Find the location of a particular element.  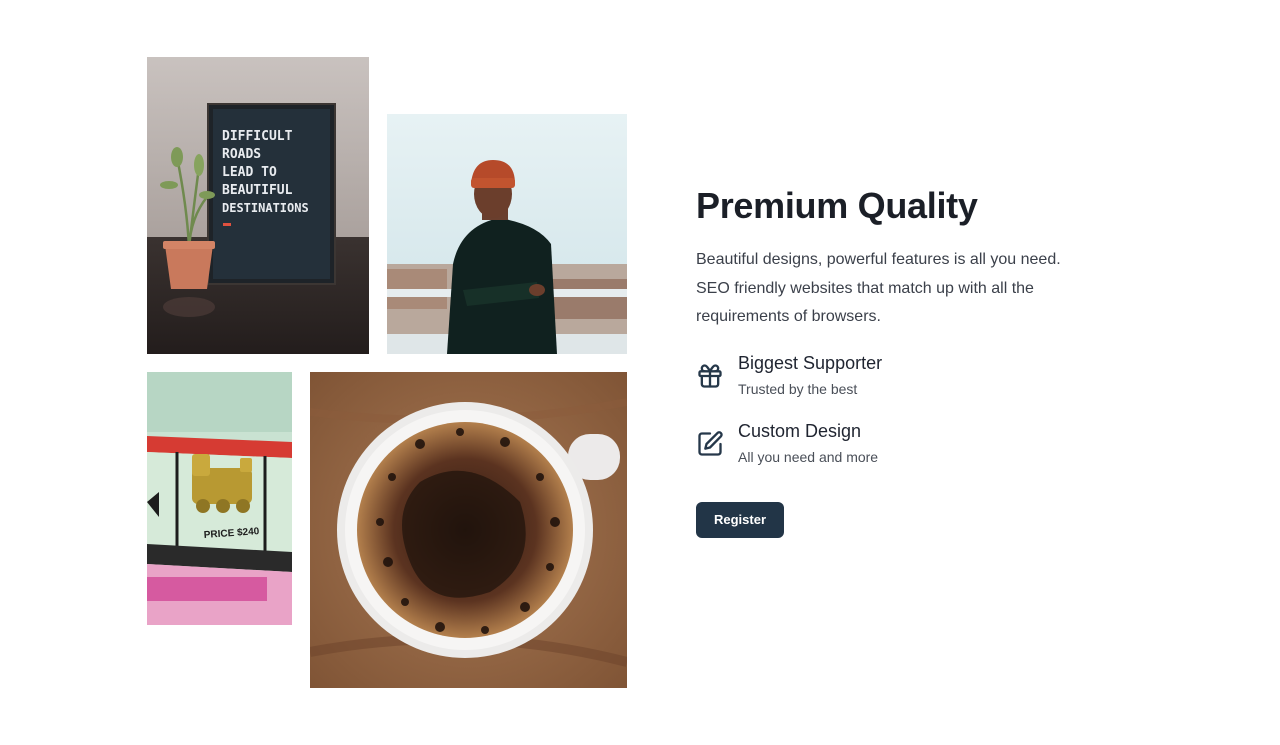

board-game-photo: PRICE $240 is located at coordinates (219, 498).